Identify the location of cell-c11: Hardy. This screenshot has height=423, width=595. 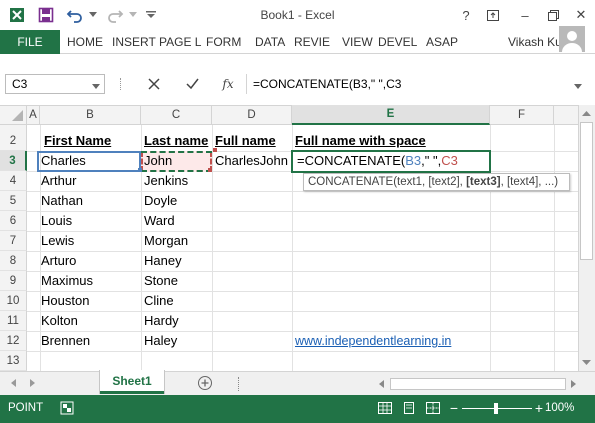
(160, 321).